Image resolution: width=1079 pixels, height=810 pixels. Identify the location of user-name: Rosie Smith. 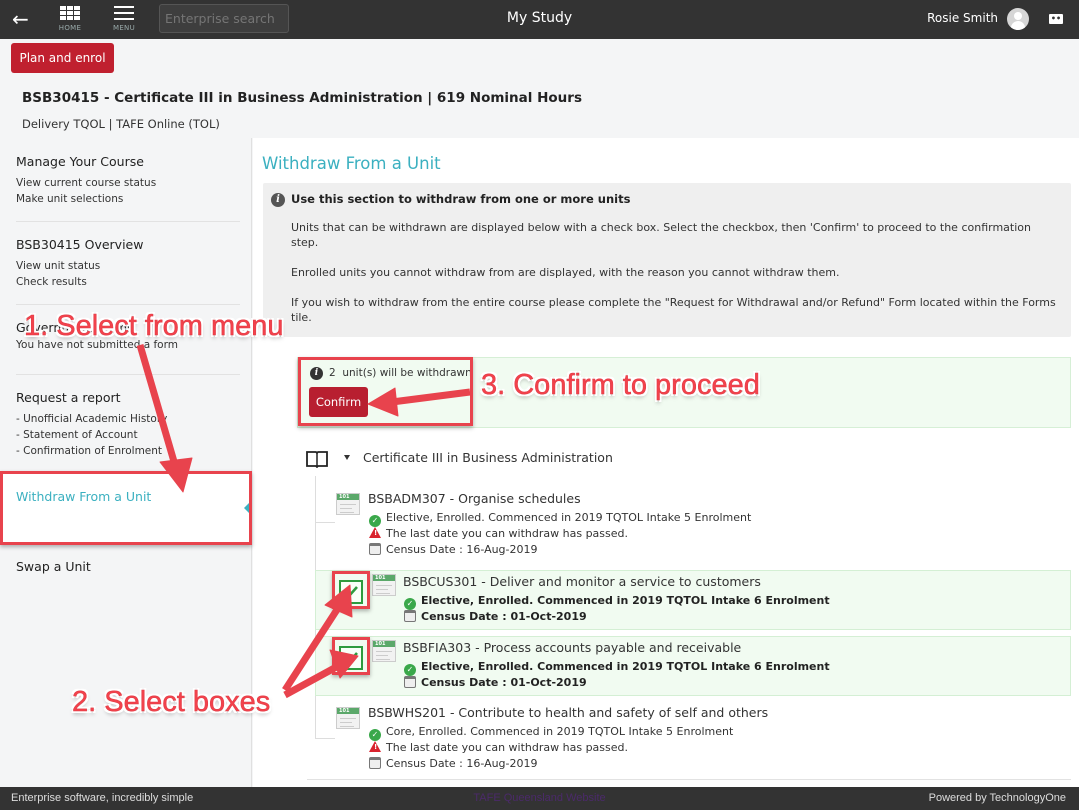
(962, 18).